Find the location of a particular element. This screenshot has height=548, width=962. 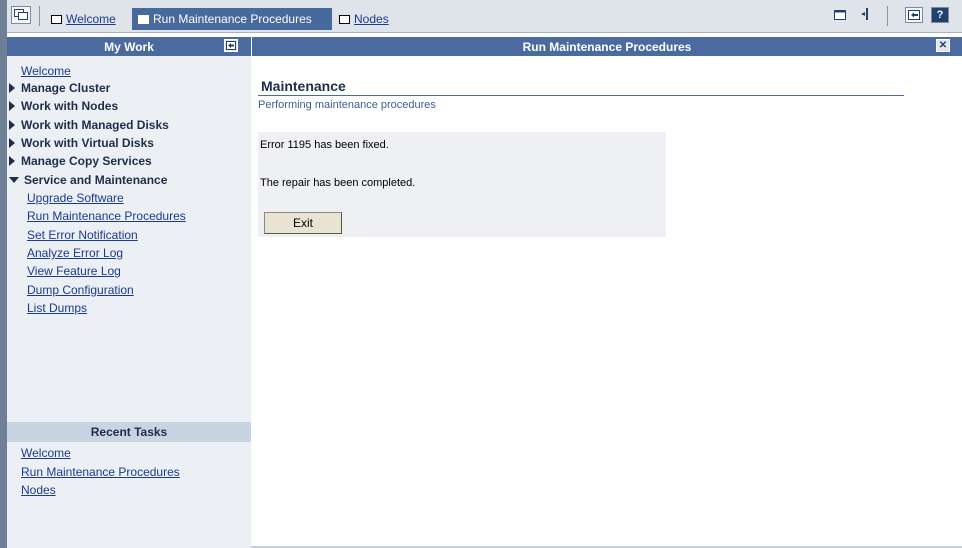

nav-group-work-with-nodes: Work with Nodes is located at coordinates (63, 106).